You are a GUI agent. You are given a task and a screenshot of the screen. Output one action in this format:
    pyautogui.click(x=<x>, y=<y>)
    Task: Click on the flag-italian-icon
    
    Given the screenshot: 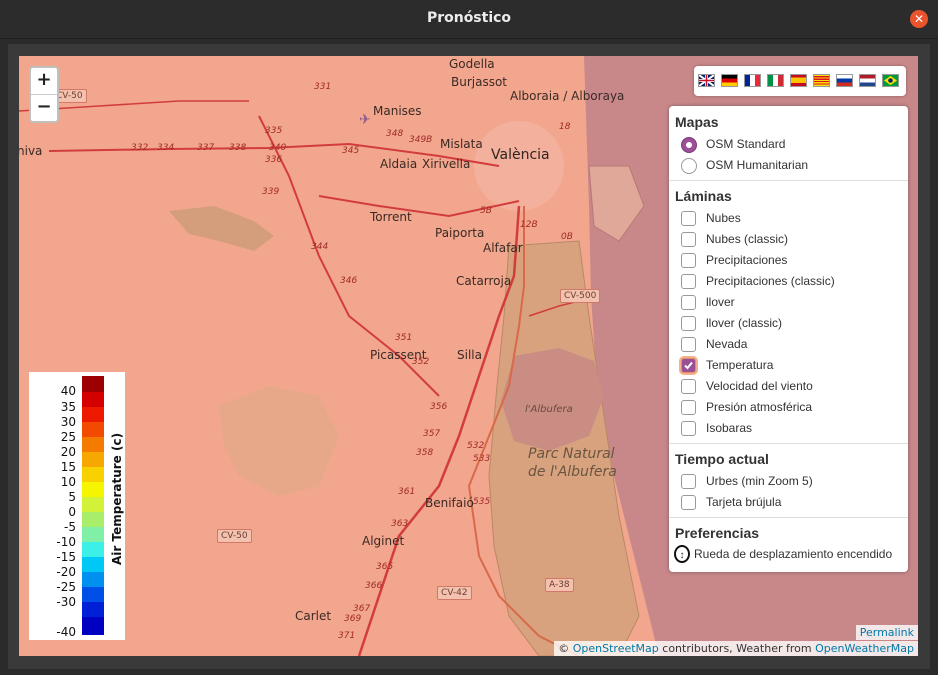 What is the action you would take?
    pyautogui.click(x=775, y=80)
    